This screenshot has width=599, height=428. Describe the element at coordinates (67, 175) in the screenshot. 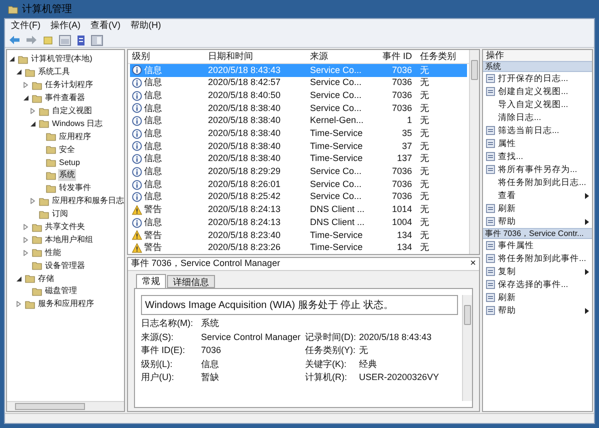

I see `tree-item: 系统` at that location.